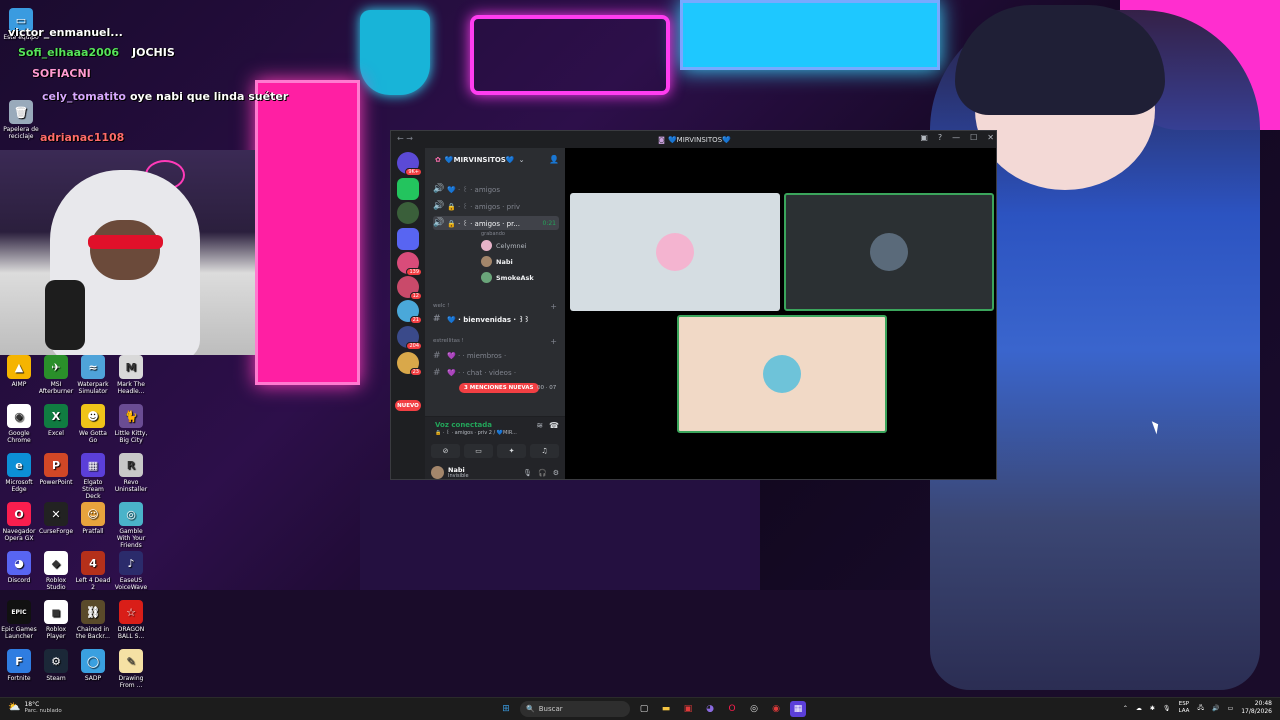 This screenshot has width=1280, height=720. Describe the element at coordinates (511, 451) in the screenshot. I see `activities-button: ✦` at that location.